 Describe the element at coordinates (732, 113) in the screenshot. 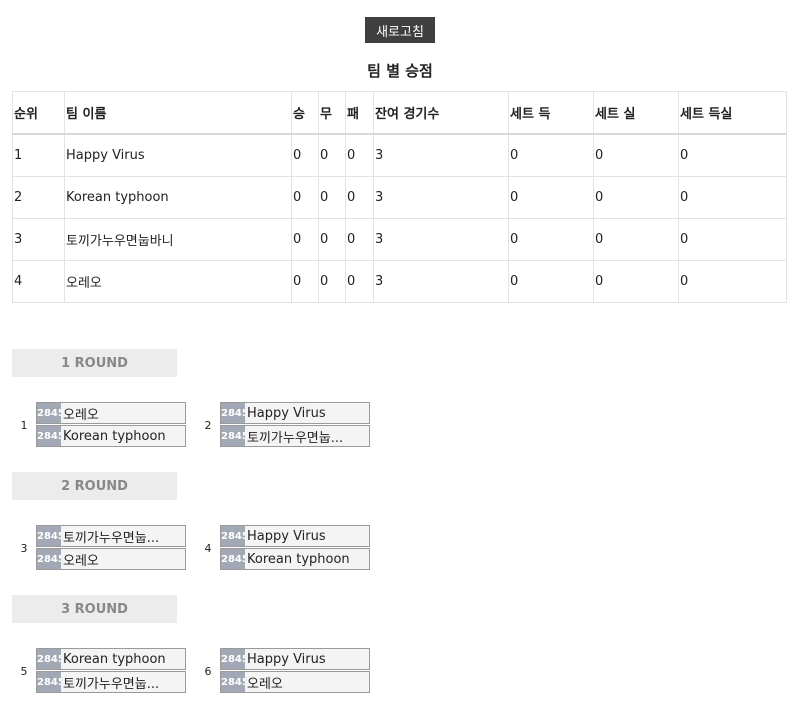

I see `col-header-set-diff: 세트 득실` at that location.